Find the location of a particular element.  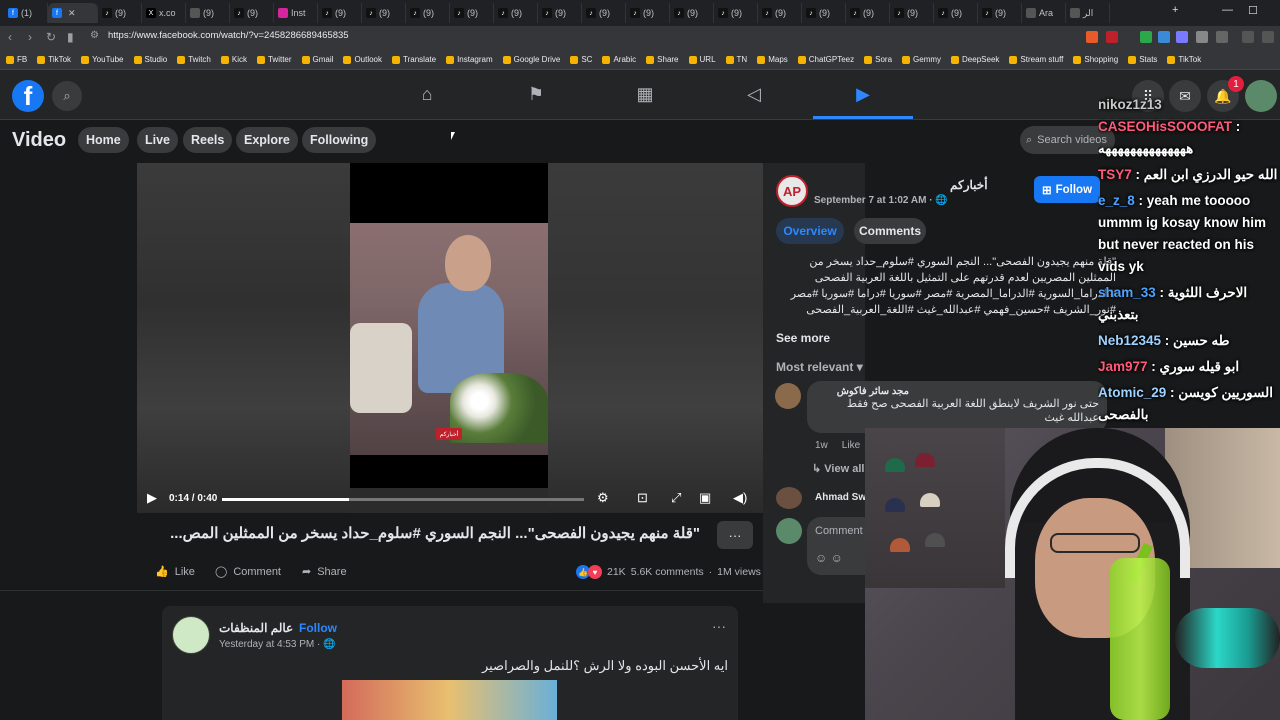

bookmark-item: Share is located at coordinates (662, 59).